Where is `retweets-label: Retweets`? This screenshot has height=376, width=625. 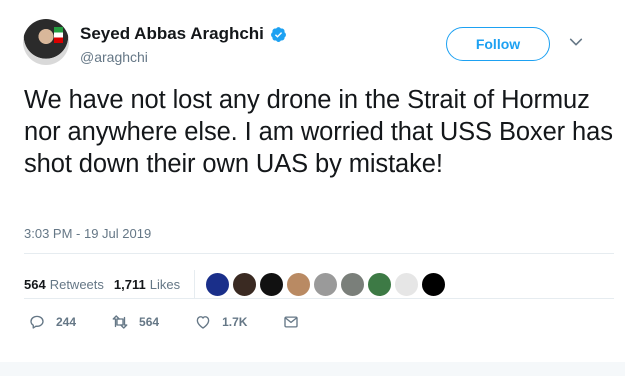
retweets-label: Retweets is located at coordinates (76, 284).